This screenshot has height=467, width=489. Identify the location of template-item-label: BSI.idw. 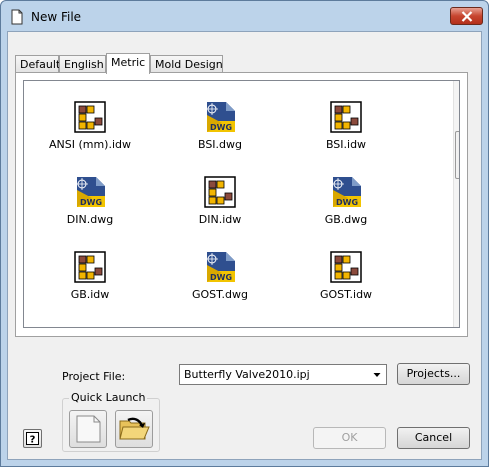
(346, 144).